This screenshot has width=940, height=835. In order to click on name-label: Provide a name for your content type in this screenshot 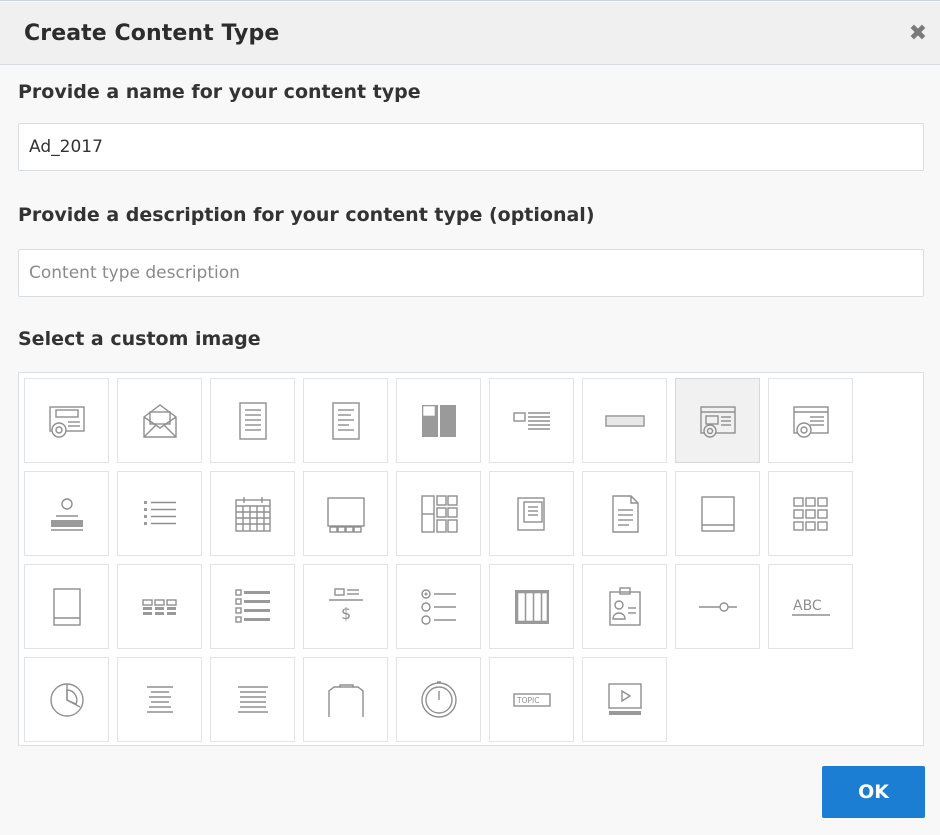, I will do `click(219, 92)`.